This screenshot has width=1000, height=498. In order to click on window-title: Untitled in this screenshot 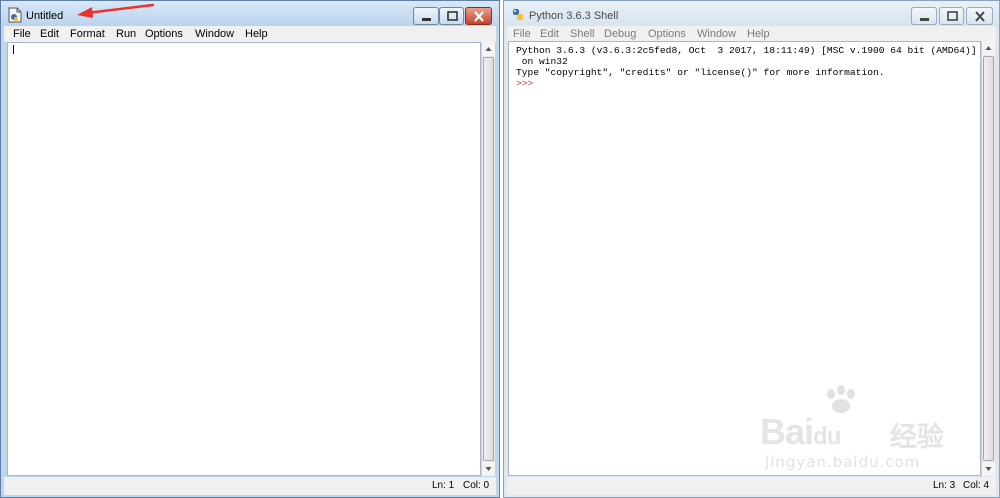, I will do `click(45, 16)`.